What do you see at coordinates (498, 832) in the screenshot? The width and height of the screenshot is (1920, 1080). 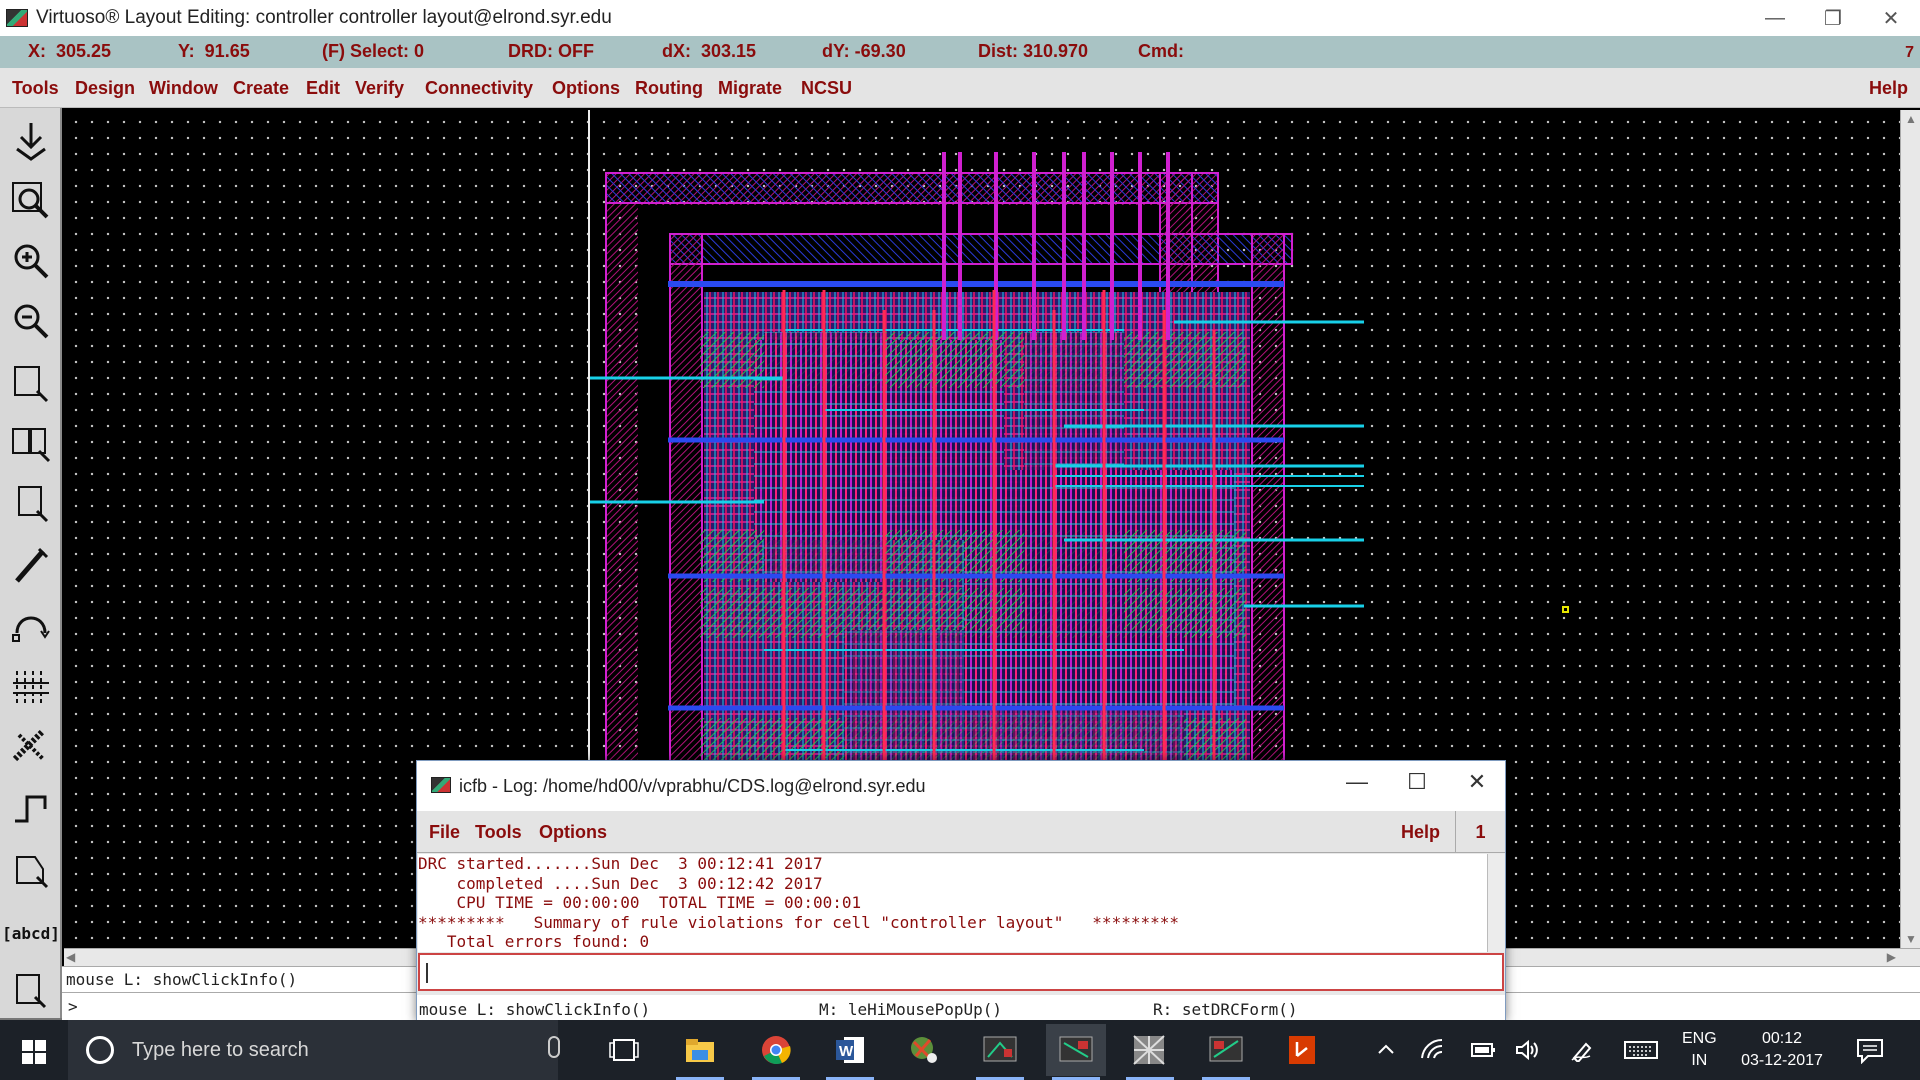 I see `log-menu-tools: Tools` at bounding box center [498, 832].